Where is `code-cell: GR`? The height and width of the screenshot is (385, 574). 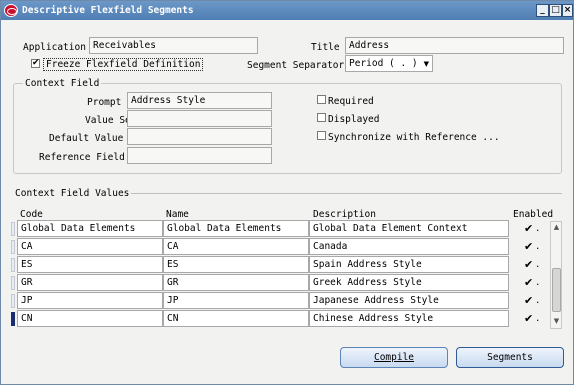
code-cell: GR is located at coordinates (90, 282).